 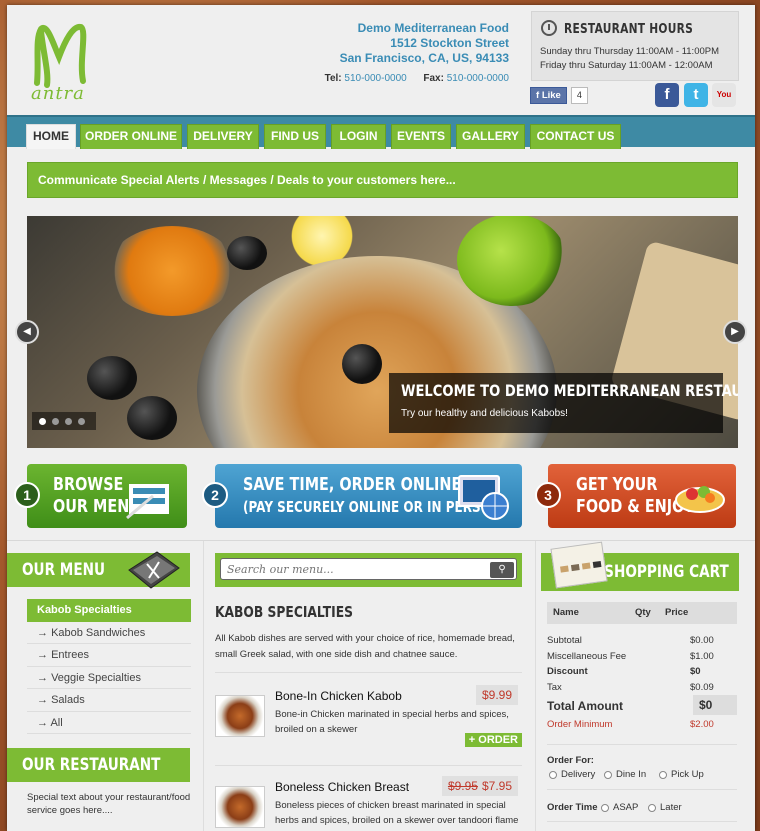 What do you see at coordinates (338, 696) in the screenshot?
I see `menu-item-name: Bone-In Chicken Kabob` at bounding box center [338, 696].